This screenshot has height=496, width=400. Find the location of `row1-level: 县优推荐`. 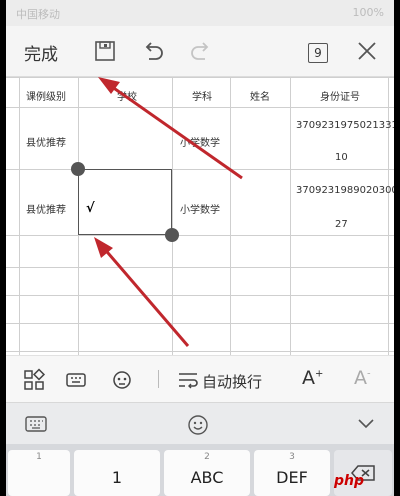

row1-level: 县优推荐 is located at coordinates (46, 141).